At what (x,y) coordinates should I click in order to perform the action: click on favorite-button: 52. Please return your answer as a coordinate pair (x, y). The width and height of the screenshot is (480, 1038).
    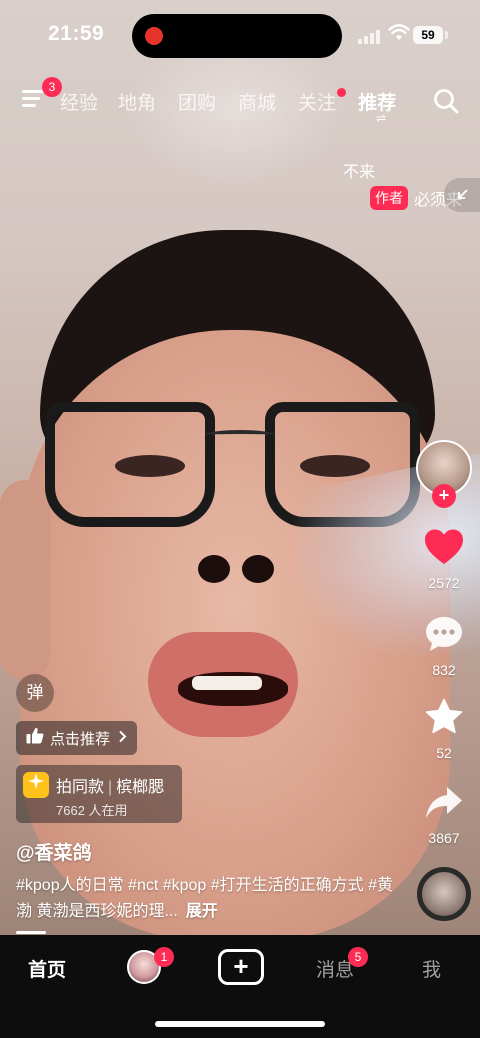
    Looking at the image, I should click on (444, 729).